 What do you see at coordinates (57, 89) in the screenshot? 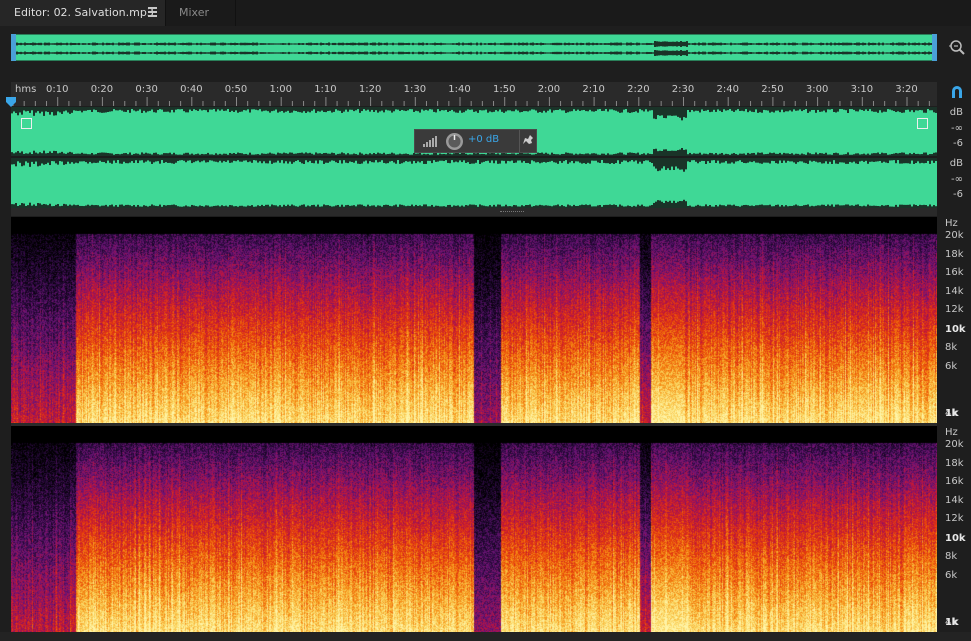
I see `ruler-tick-label: 0:10` at bounding box center [57, 89].